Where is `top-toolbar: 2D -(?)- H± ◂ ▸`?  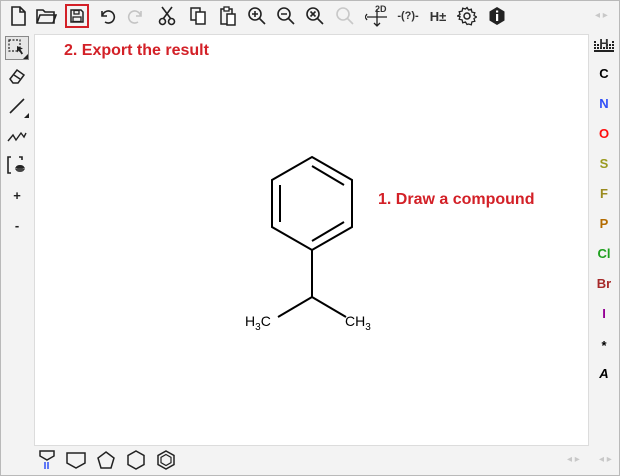 top-toolbar: 2D -(?)- H± ◂ ▸ is located at coordinates (310, 17).